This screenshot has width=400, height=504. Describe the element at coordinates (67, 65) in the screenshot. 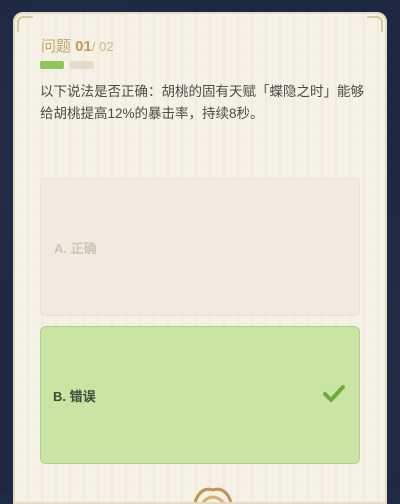

I see `progress-bar` at that location.